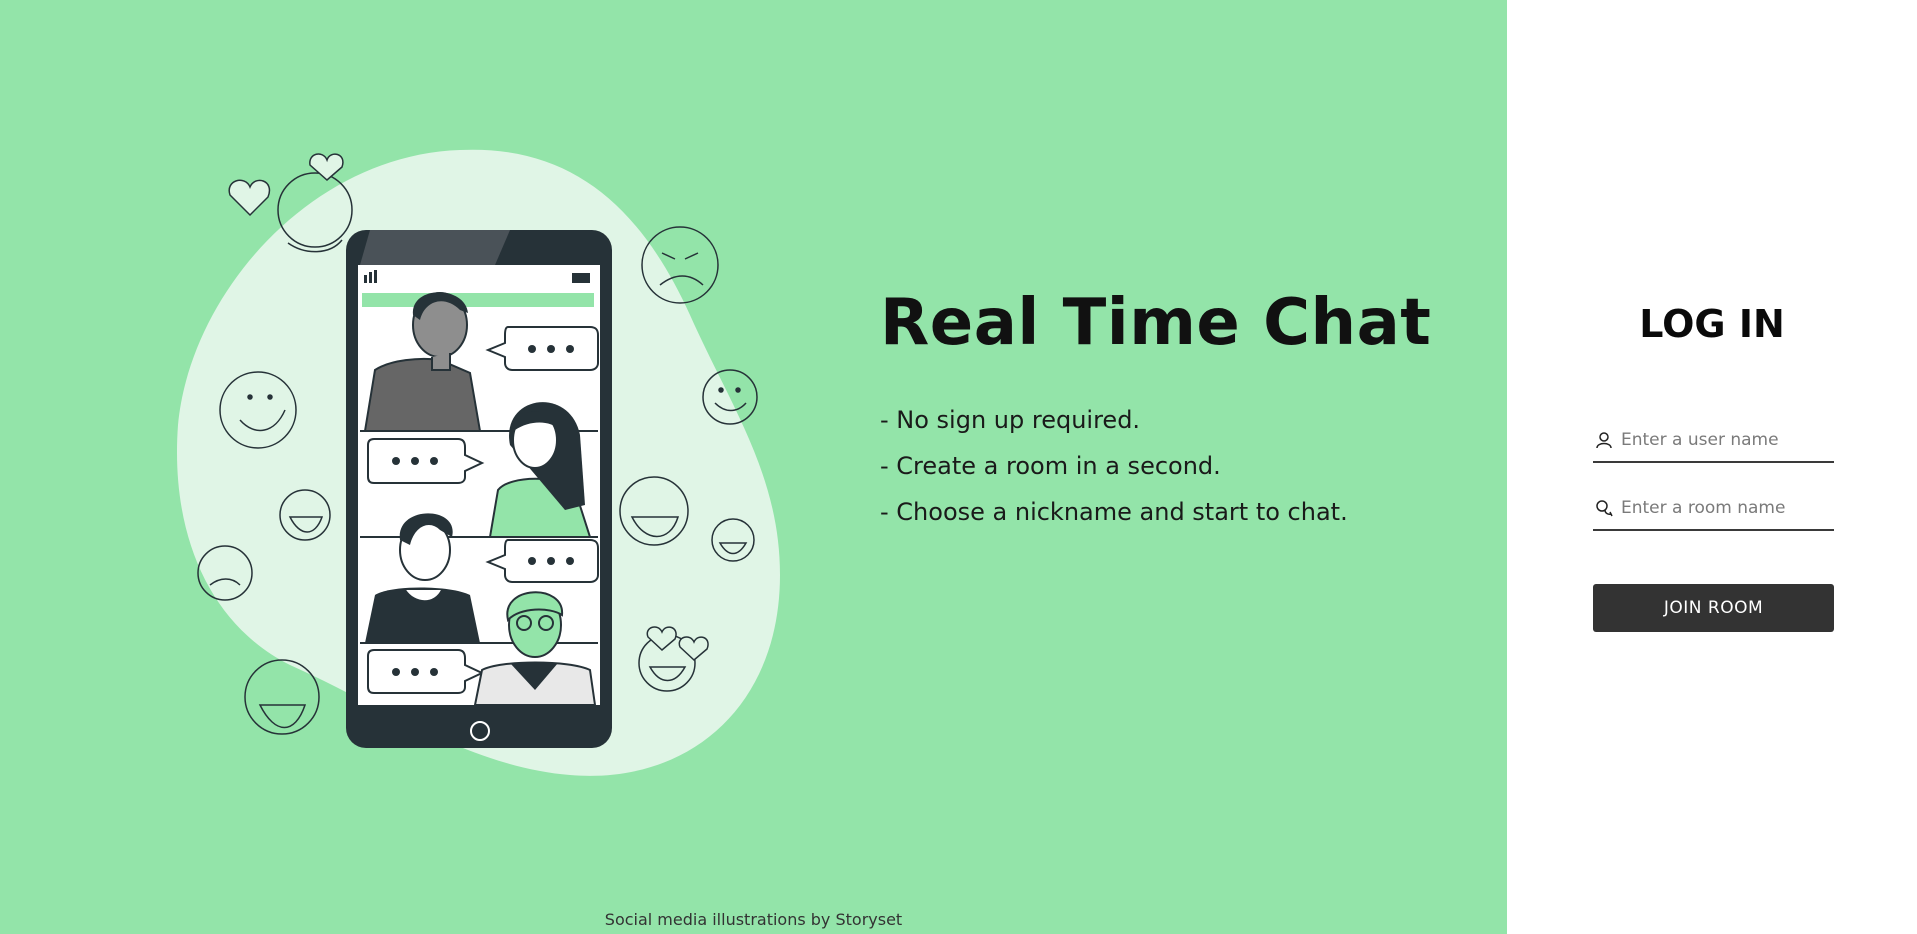  I want to click on chat-bubbles-icon, so click(1604, 508).